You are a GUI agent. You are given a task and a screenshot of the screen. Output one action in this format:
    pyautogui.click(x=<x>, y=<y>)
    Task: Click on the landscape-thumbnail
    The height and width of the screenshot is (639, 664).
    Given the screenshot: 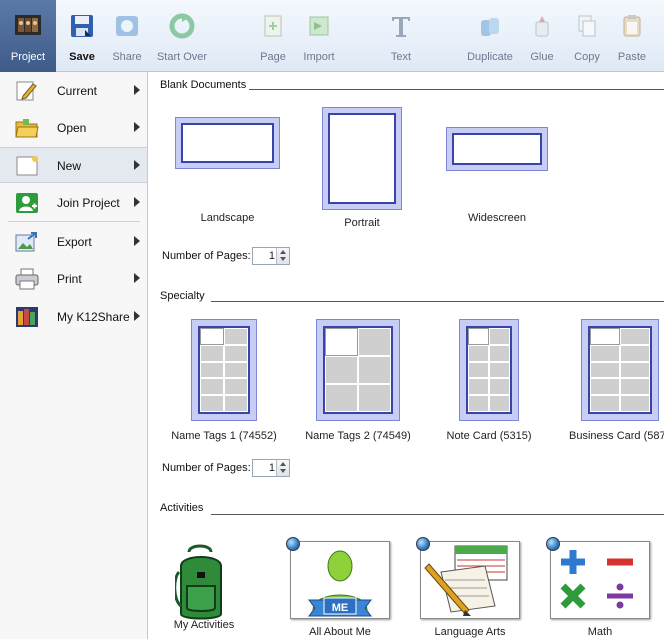 What is the action you would take?
    pyautogui.click(x=227, y=143)
    